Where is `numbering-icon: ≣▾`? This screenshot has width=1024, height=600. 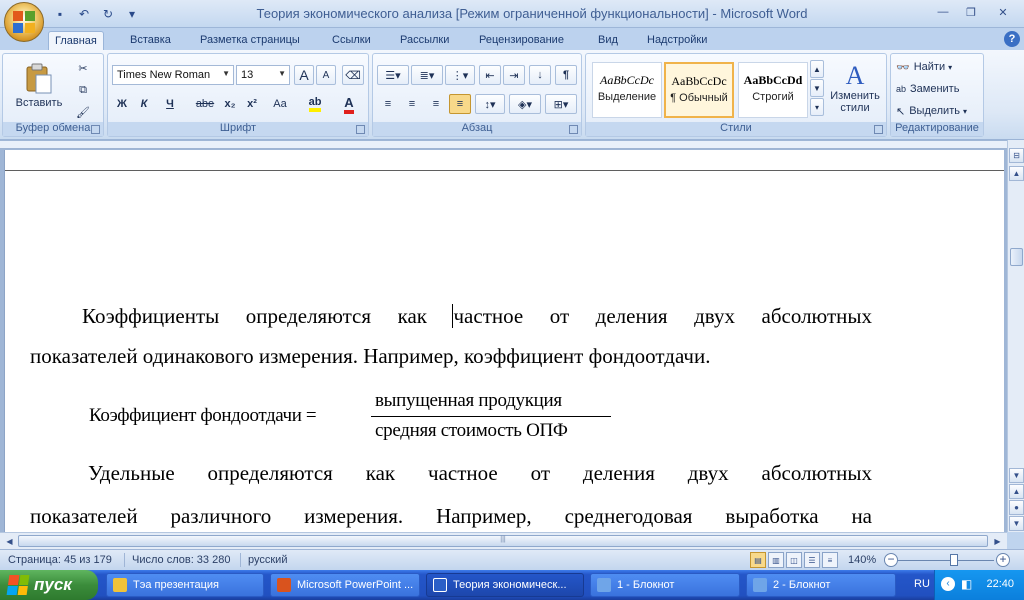 numbering-icon: ≣▾ is located at coordinates (427, 75).